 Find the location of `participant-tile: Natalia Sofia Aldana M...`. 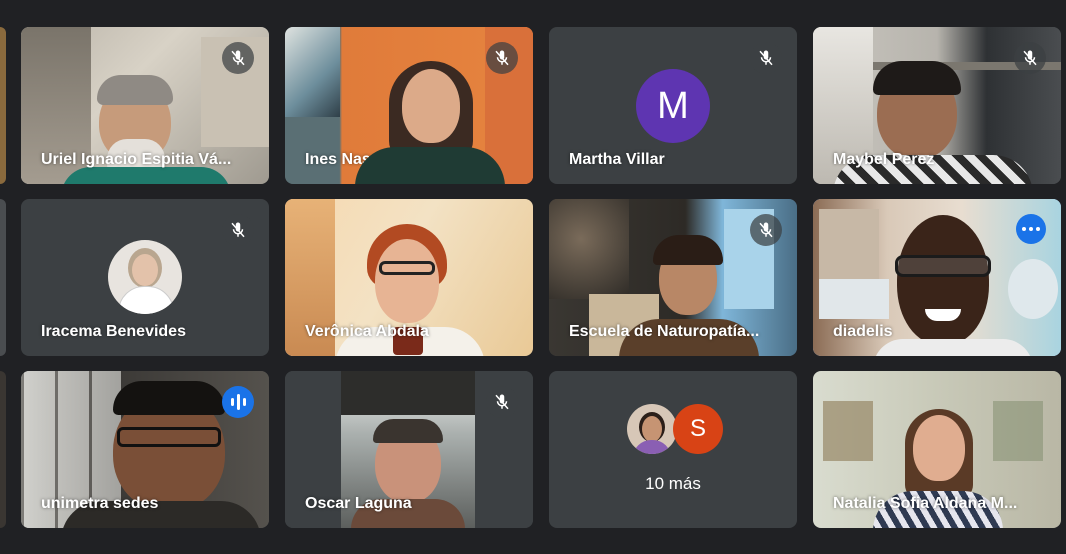

participant-tile: Natalia Sofia Aldana M... is located at coordinates (937, 449).